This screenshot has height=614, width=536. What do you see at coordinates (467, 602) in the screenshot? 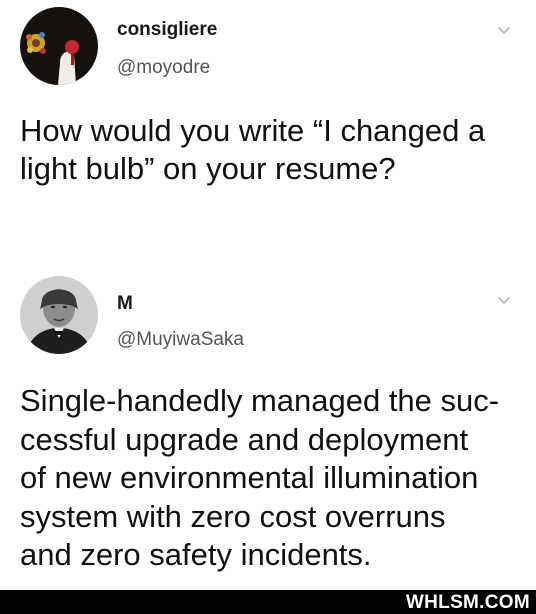
I see `watermark-text: WHLSM.COM` at bounding box center [467, 602].